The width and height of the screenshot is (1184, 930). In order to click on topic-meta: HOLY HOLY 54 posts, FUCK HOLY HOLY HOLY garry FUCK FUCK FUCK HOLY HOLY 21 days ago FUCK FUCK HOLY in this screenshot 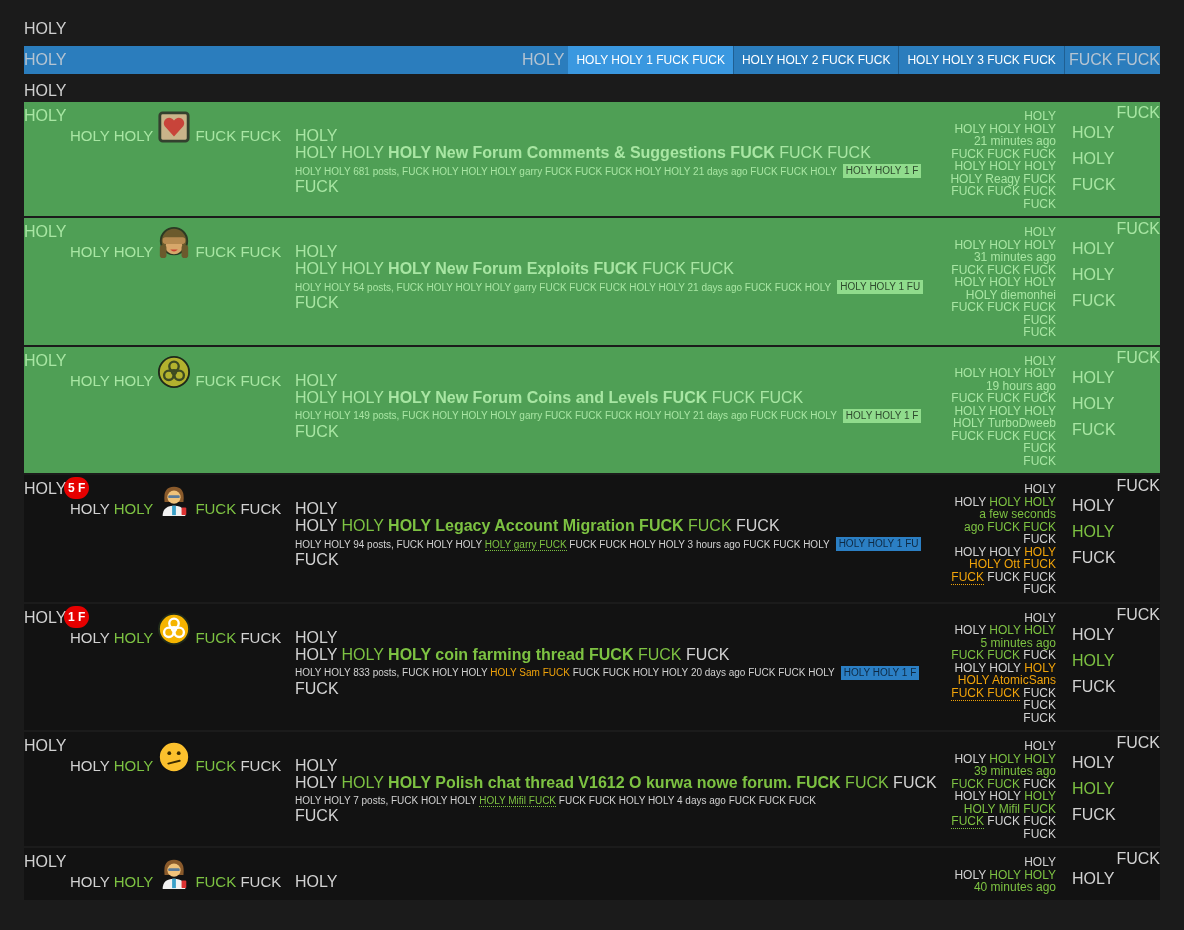, I will do `click(563, 287)`.